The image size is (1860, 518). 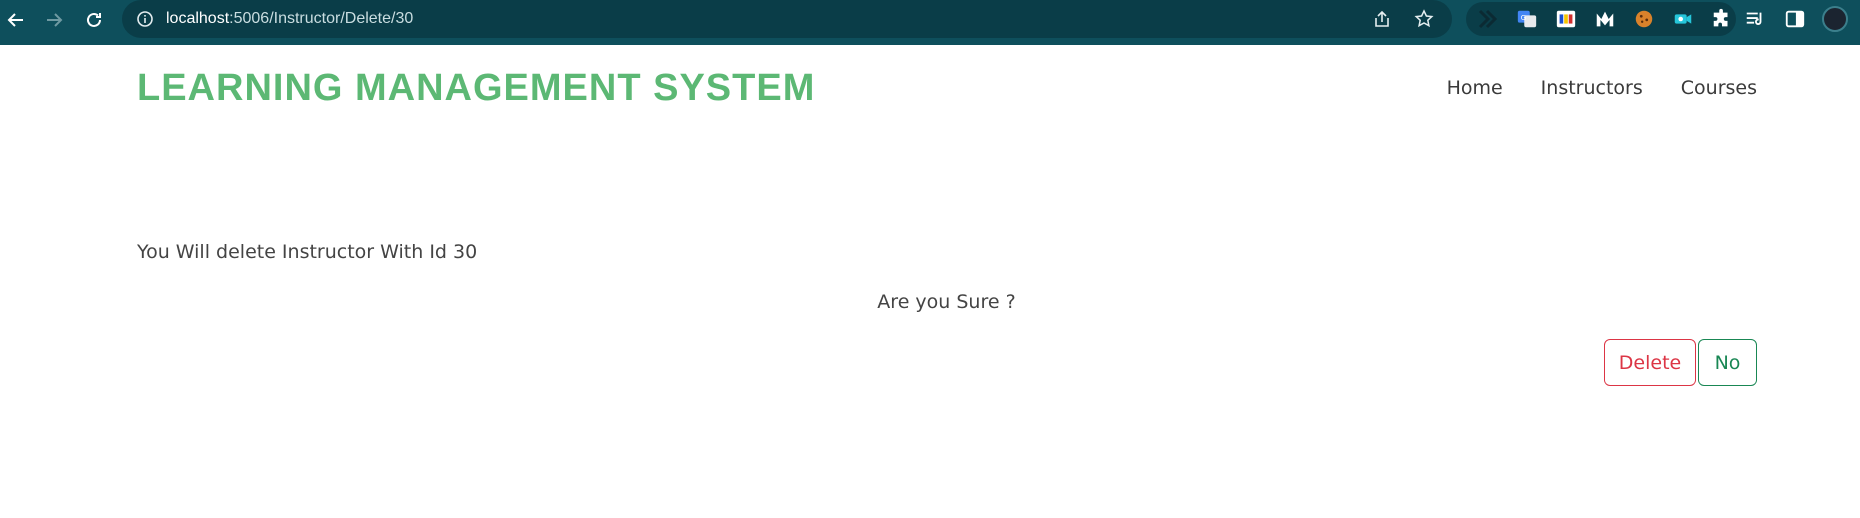 I want to click on side-panel-icon, so click(x=1795, y=19).